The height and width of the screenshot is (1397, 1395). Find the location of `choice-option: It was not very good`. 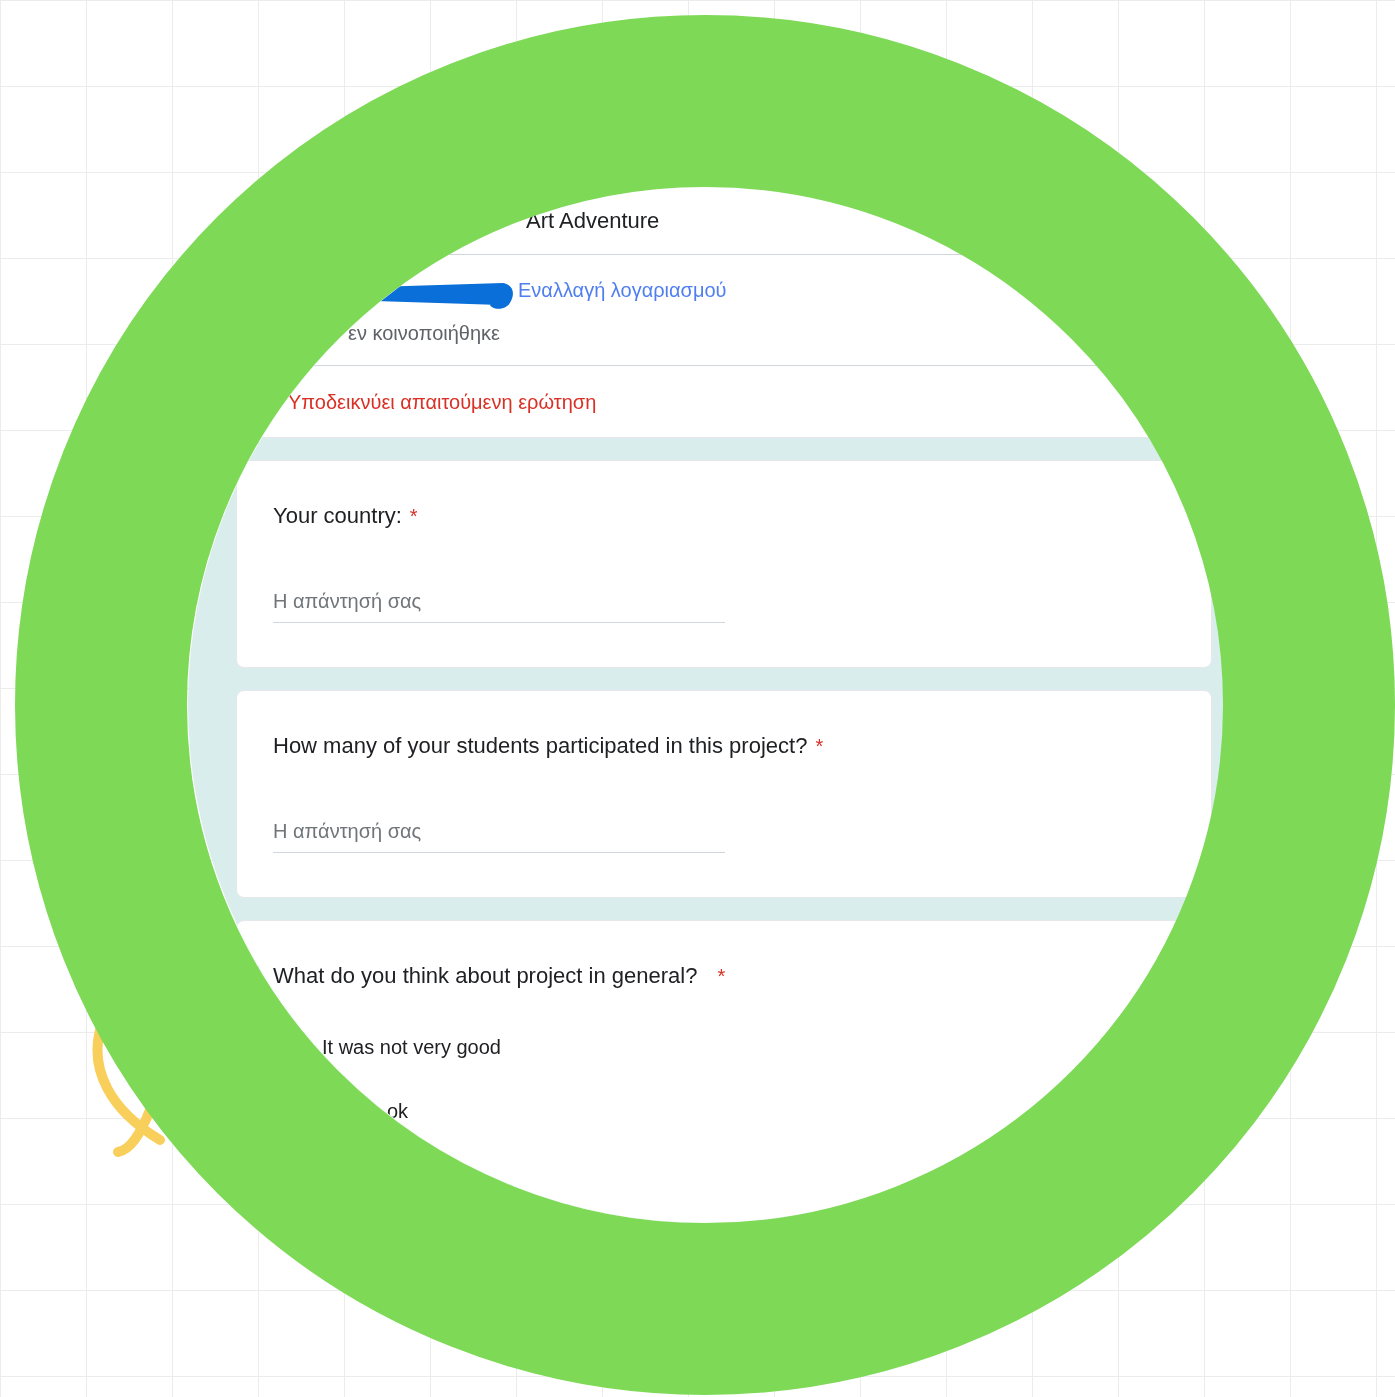

choice-option: It was not very good is located at coordinates (748, 1047).